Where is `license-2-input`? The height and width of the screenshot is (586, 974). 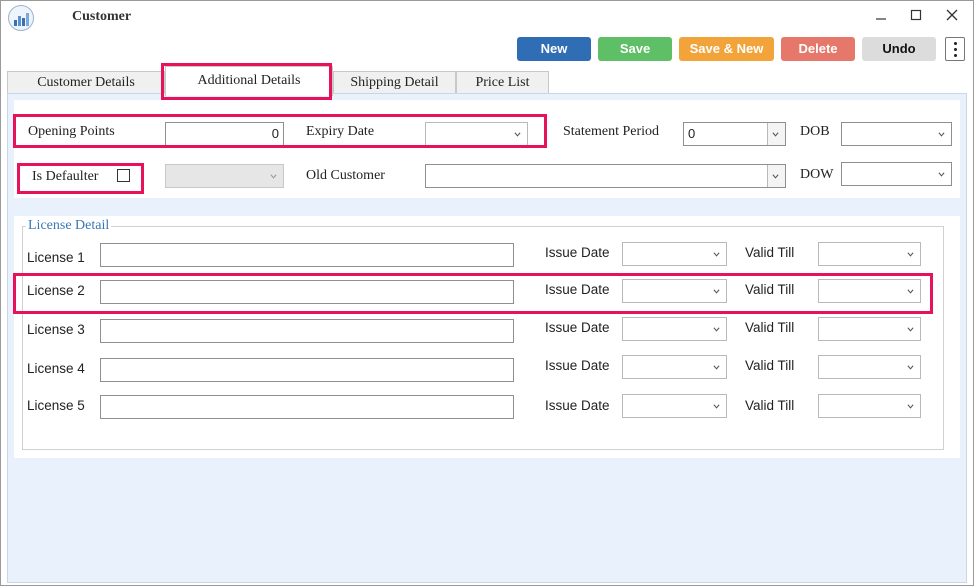 license-2-input is located at coordinates (307, 292).